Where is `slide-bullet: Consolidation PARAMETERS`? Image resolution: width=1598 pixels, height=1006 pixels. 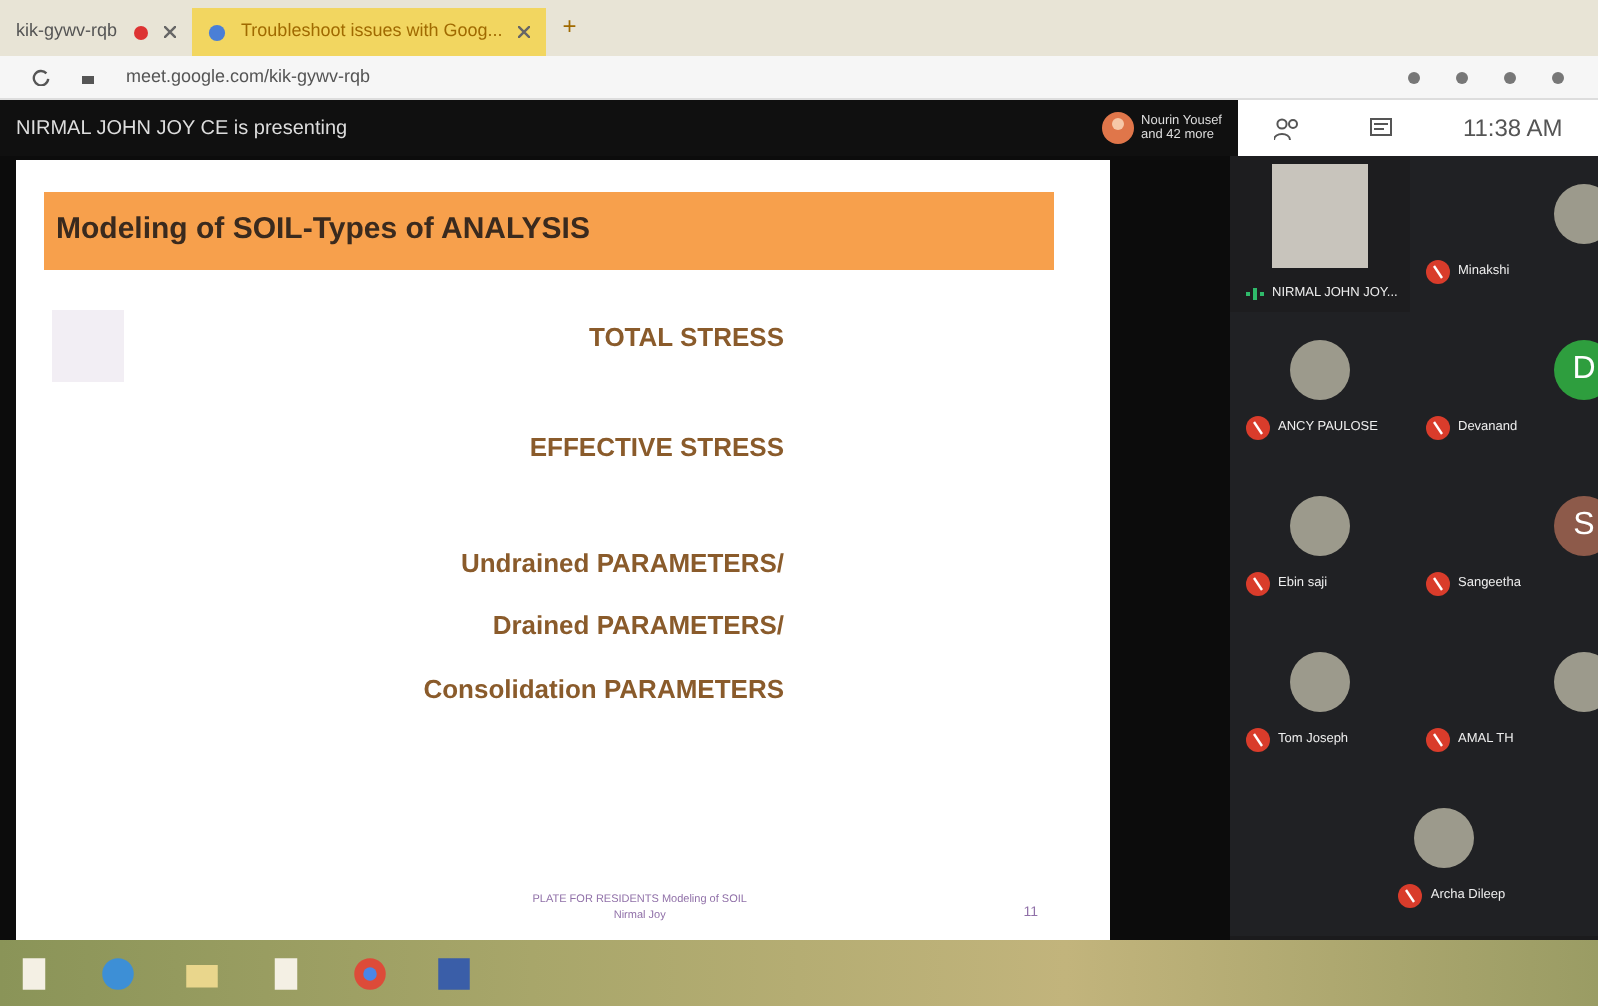
slide-bullet: Consolidation PARAMETERS is located at coordinates (602, 689).